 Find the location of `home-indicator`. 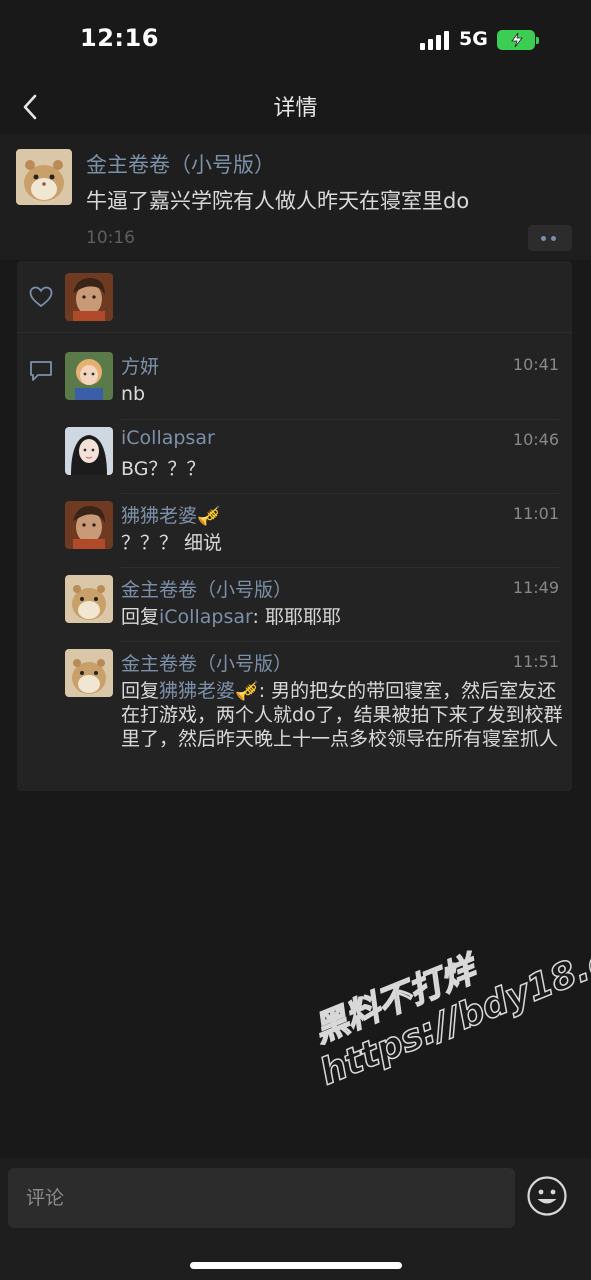

home-indicator is located at coordinates (296, 1265).